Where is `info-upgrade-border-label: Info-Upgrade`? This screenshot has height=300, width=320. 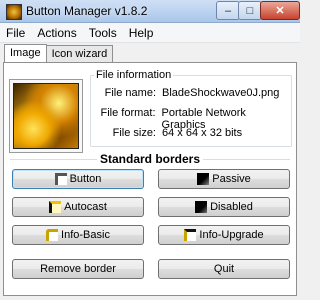
info-upgrade-border-label: Info-Upgrade is located at coordinates (231, 235).